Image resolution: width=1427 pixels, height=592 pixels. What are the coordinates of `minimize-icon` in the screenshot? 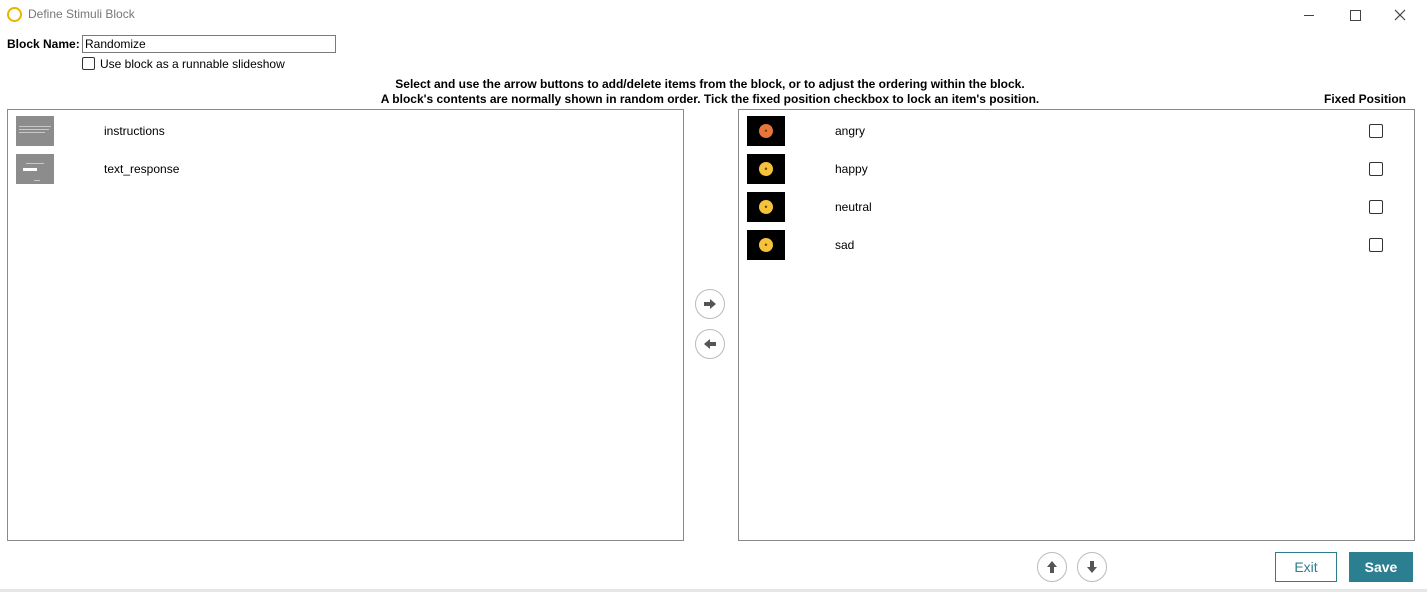 It's located at (1309, 15).